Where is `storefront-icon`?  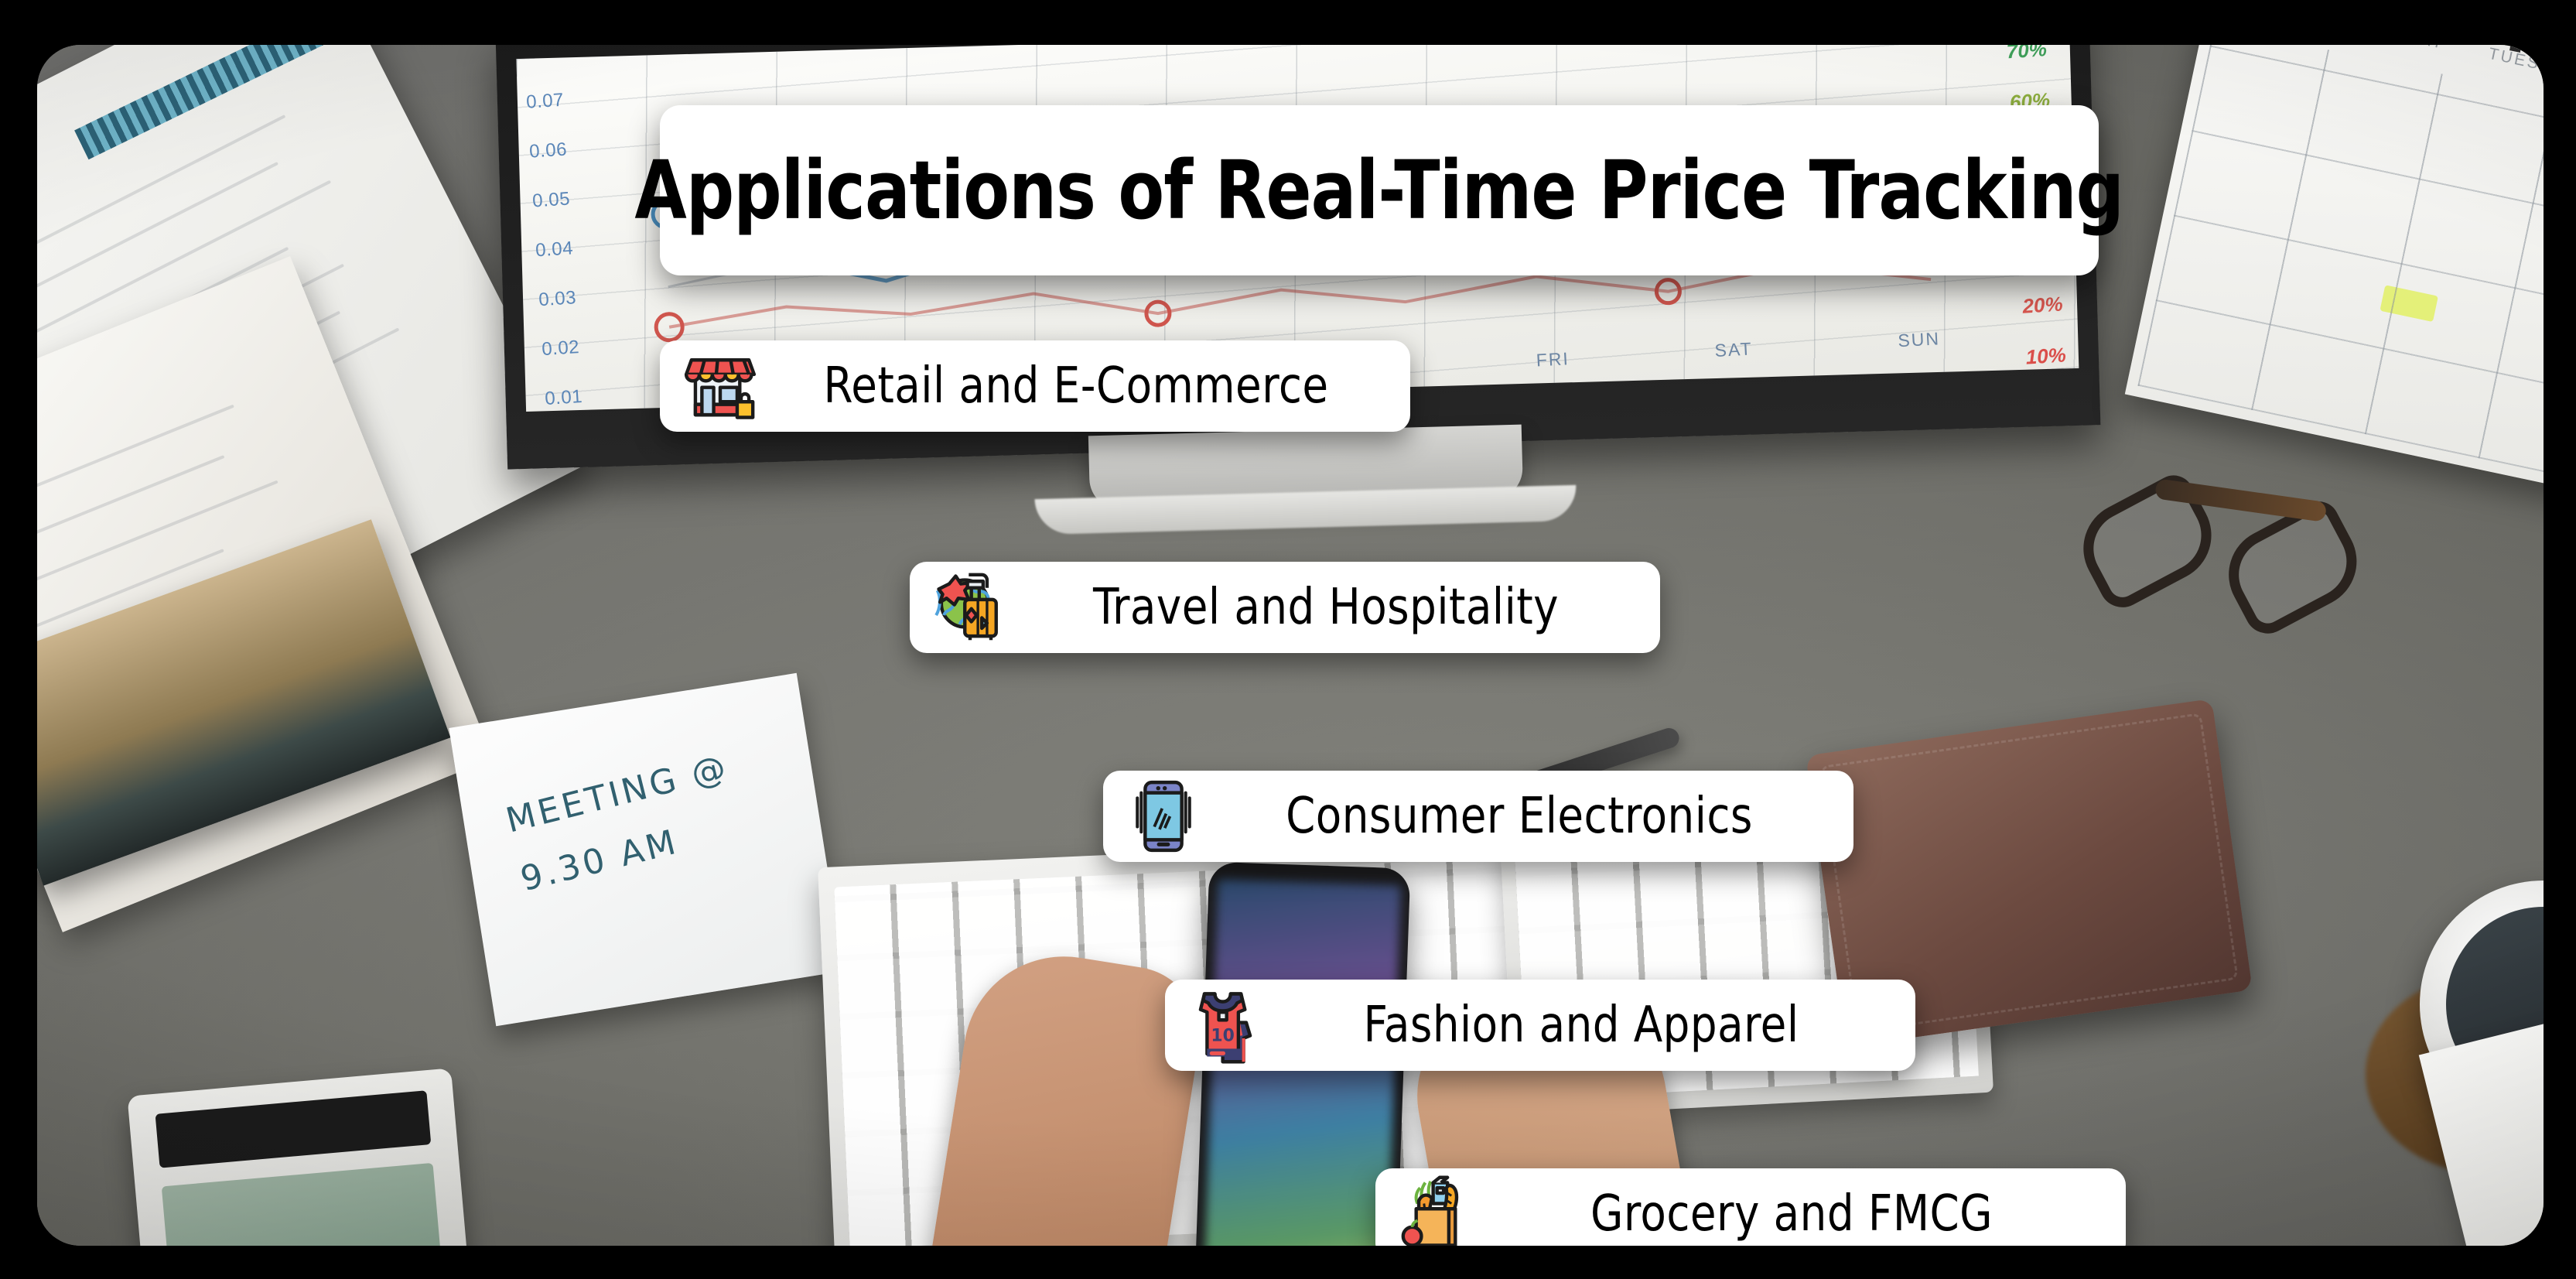
storefront-icon is located at coordinates (720, 386).